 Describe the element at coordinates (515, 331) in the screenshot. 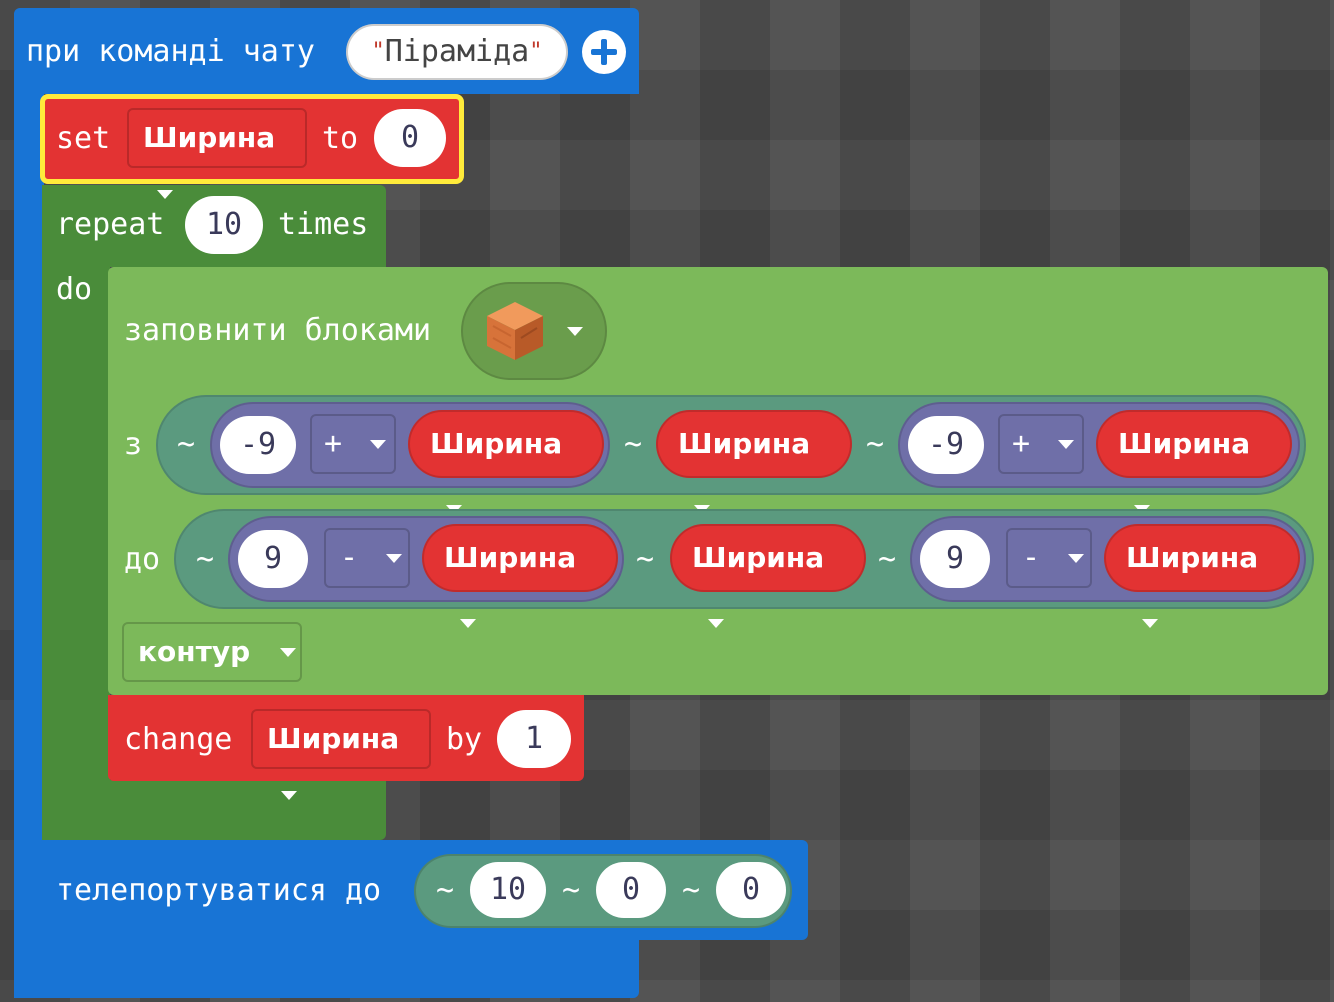

I see `orange-wood-cube-icon` at that location.